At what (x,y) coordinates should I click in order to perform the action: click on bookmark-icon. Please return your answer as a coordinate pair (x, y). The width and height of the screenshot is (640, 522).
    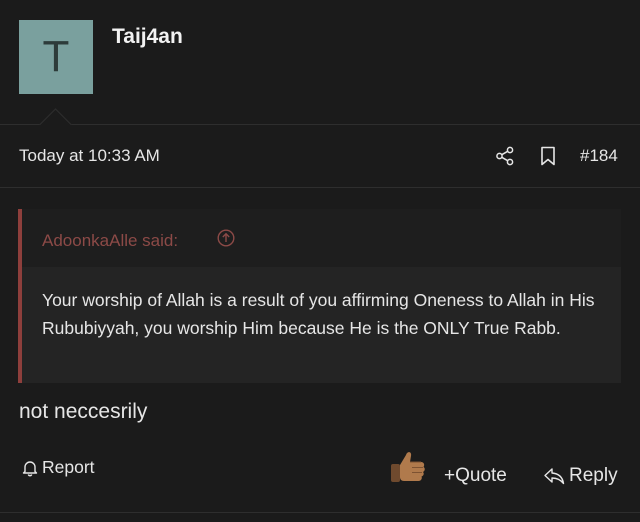
    Looking at the image, I should click on (548, 156).